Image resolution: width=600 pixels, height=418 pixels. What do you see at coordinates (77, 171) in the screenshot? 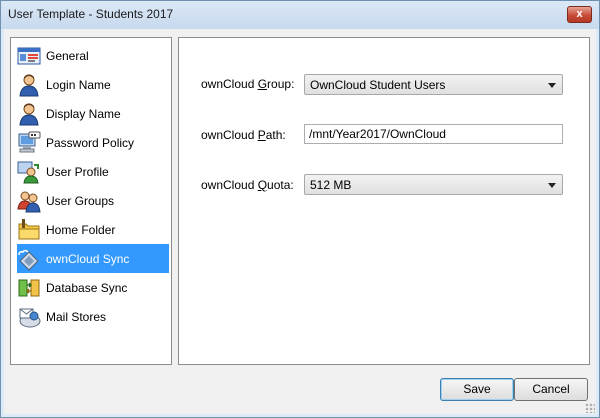
I see `nav-label: User Profile` at bounding box center [77, 171].